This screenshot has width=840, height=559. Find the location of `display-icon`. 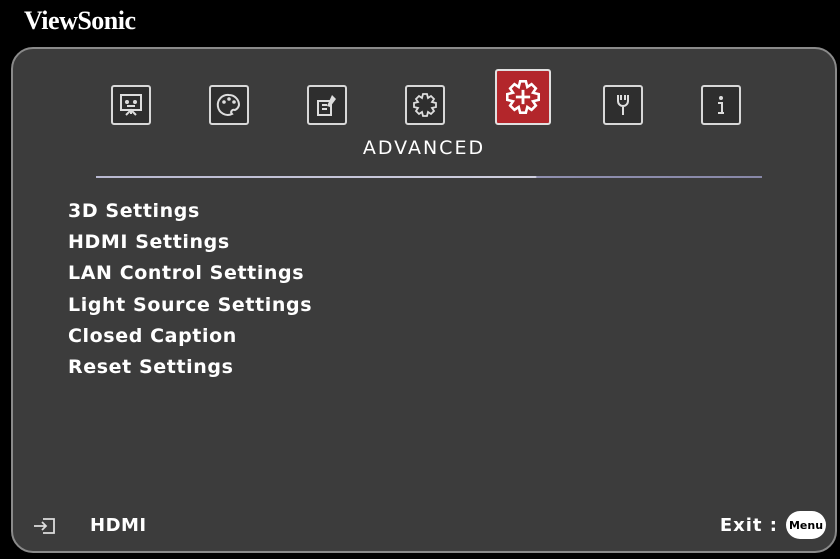

display-icon is located at coordinates (131, 105).